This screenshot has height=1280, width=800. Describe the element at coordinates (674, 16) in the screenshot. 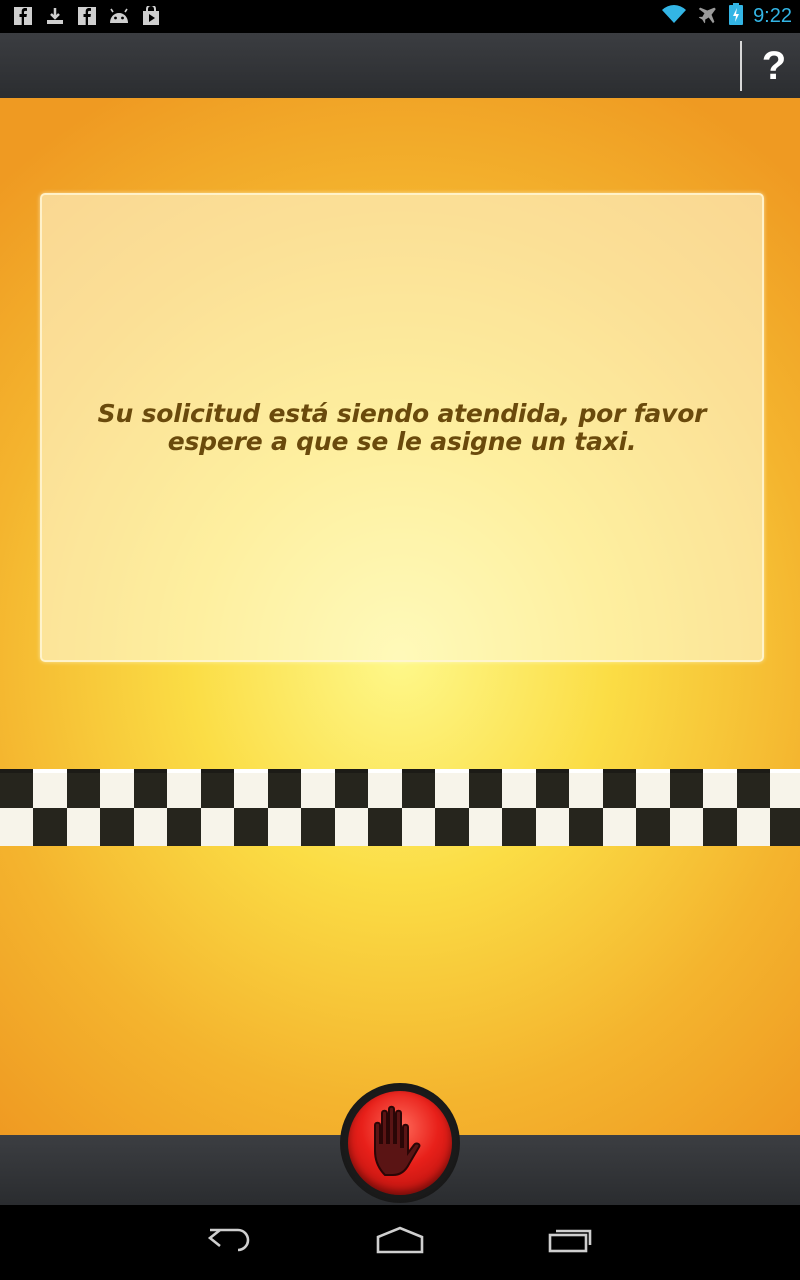

I see `wifi-icon` at that location.